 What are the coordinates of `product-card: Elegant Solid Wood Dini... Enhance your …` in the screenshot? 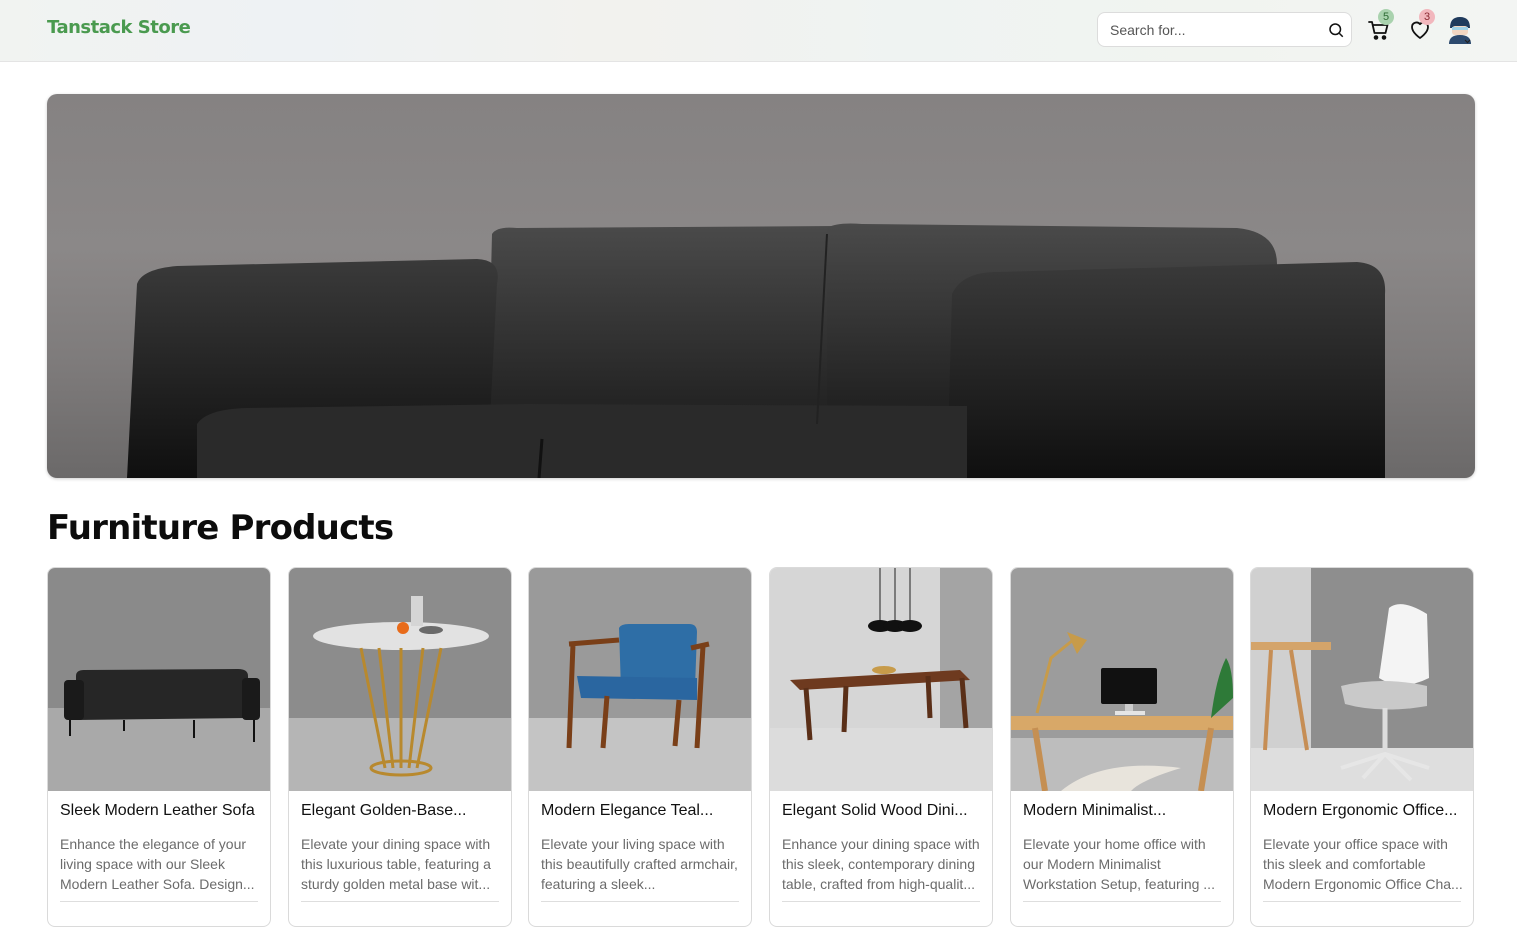 It's located at (881, 747).